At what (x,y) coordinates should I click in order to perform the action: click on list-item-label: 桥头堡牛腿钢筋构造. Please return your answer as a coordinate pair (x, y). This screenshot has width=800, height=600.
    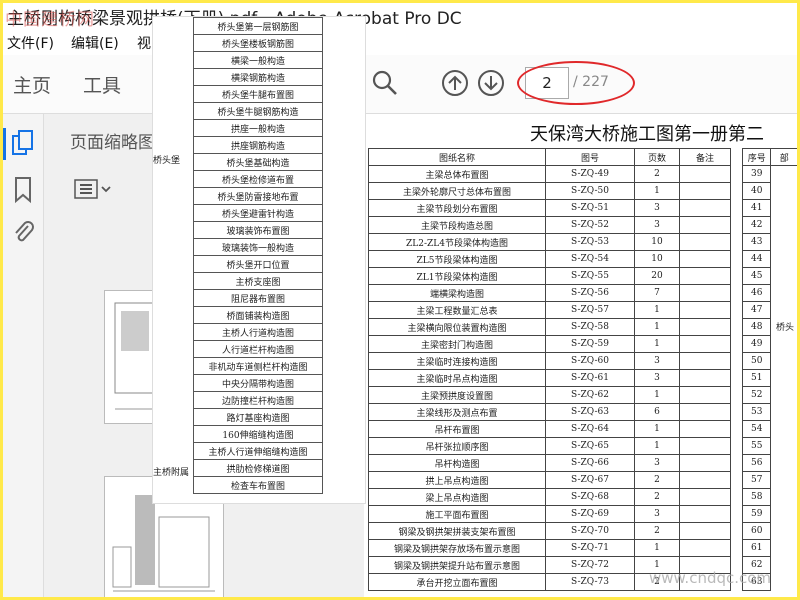
    Looking at the image, I should click on (258, 111).